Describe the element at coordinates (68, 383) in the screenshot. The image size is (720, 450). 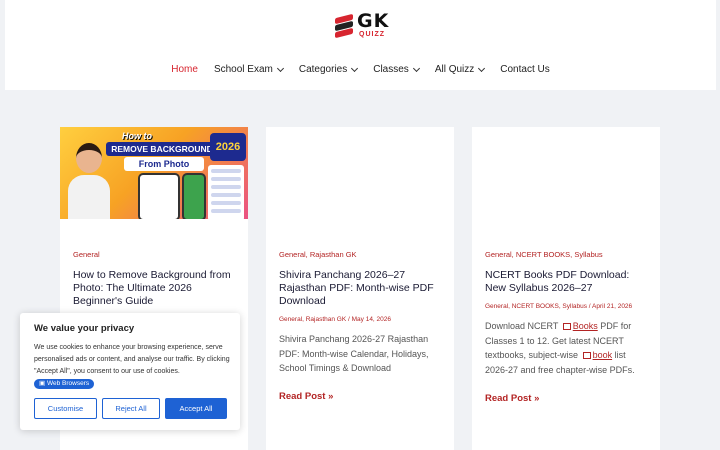
I see `chip-label: Web Browsers` at that location.